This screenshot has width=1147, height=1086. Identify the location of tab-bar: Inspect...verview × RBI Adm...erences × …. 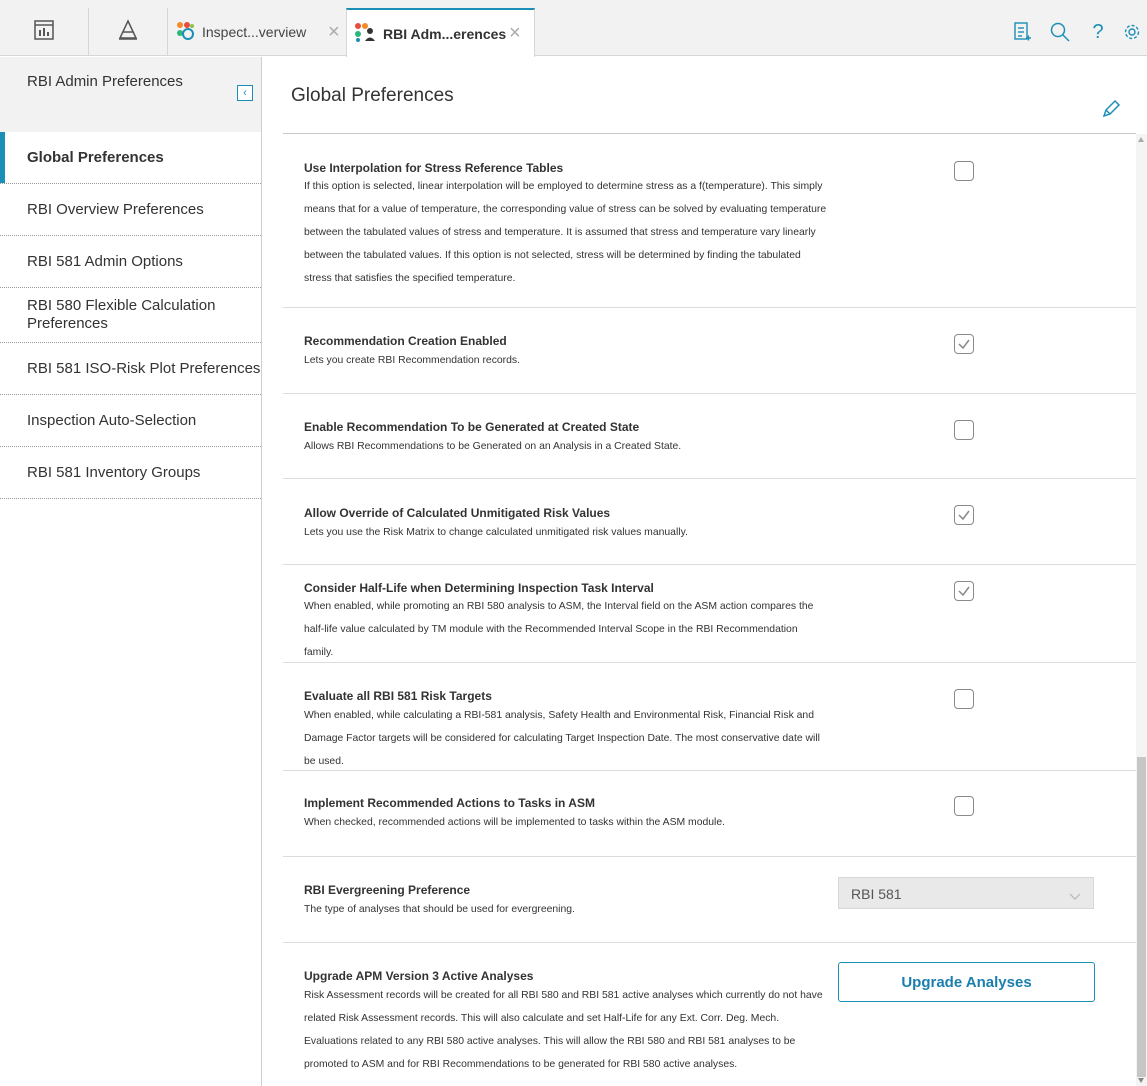
(573, 28).